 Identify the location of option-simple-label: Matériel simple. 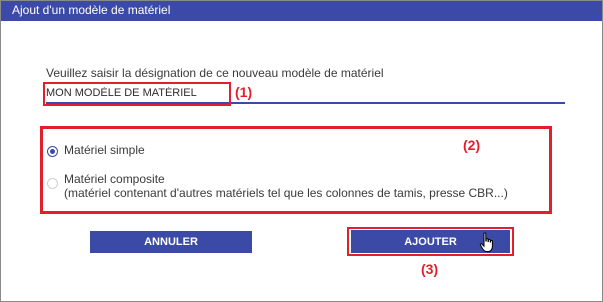
(104, 150).